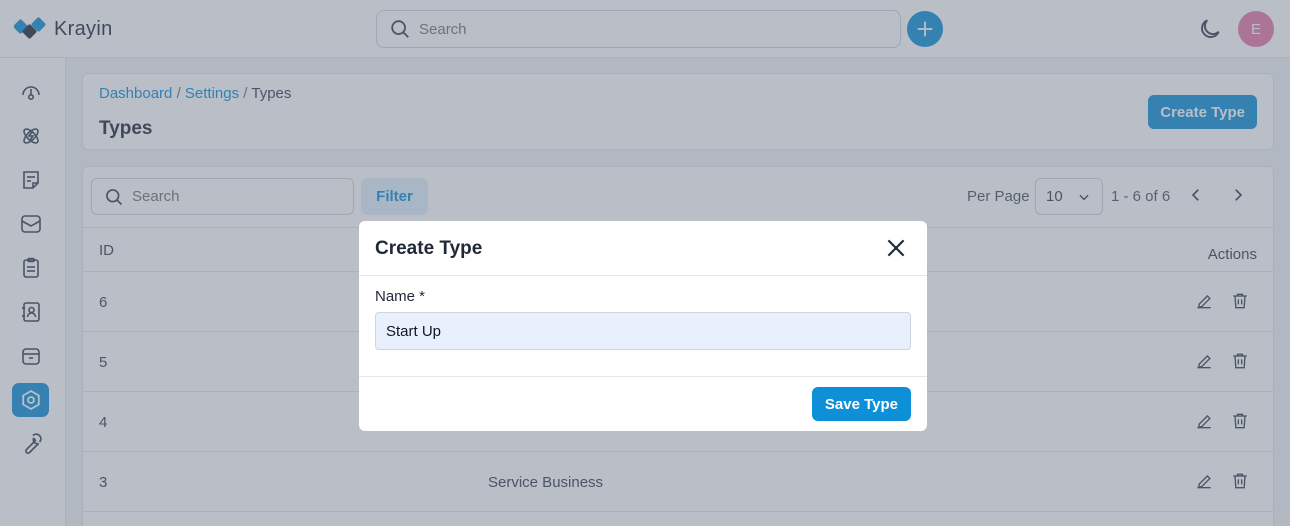  What do you see at coordinates (400, 296) in the screenshot?
I see `name-field-label: Name *` at bounding box center [400, 296].